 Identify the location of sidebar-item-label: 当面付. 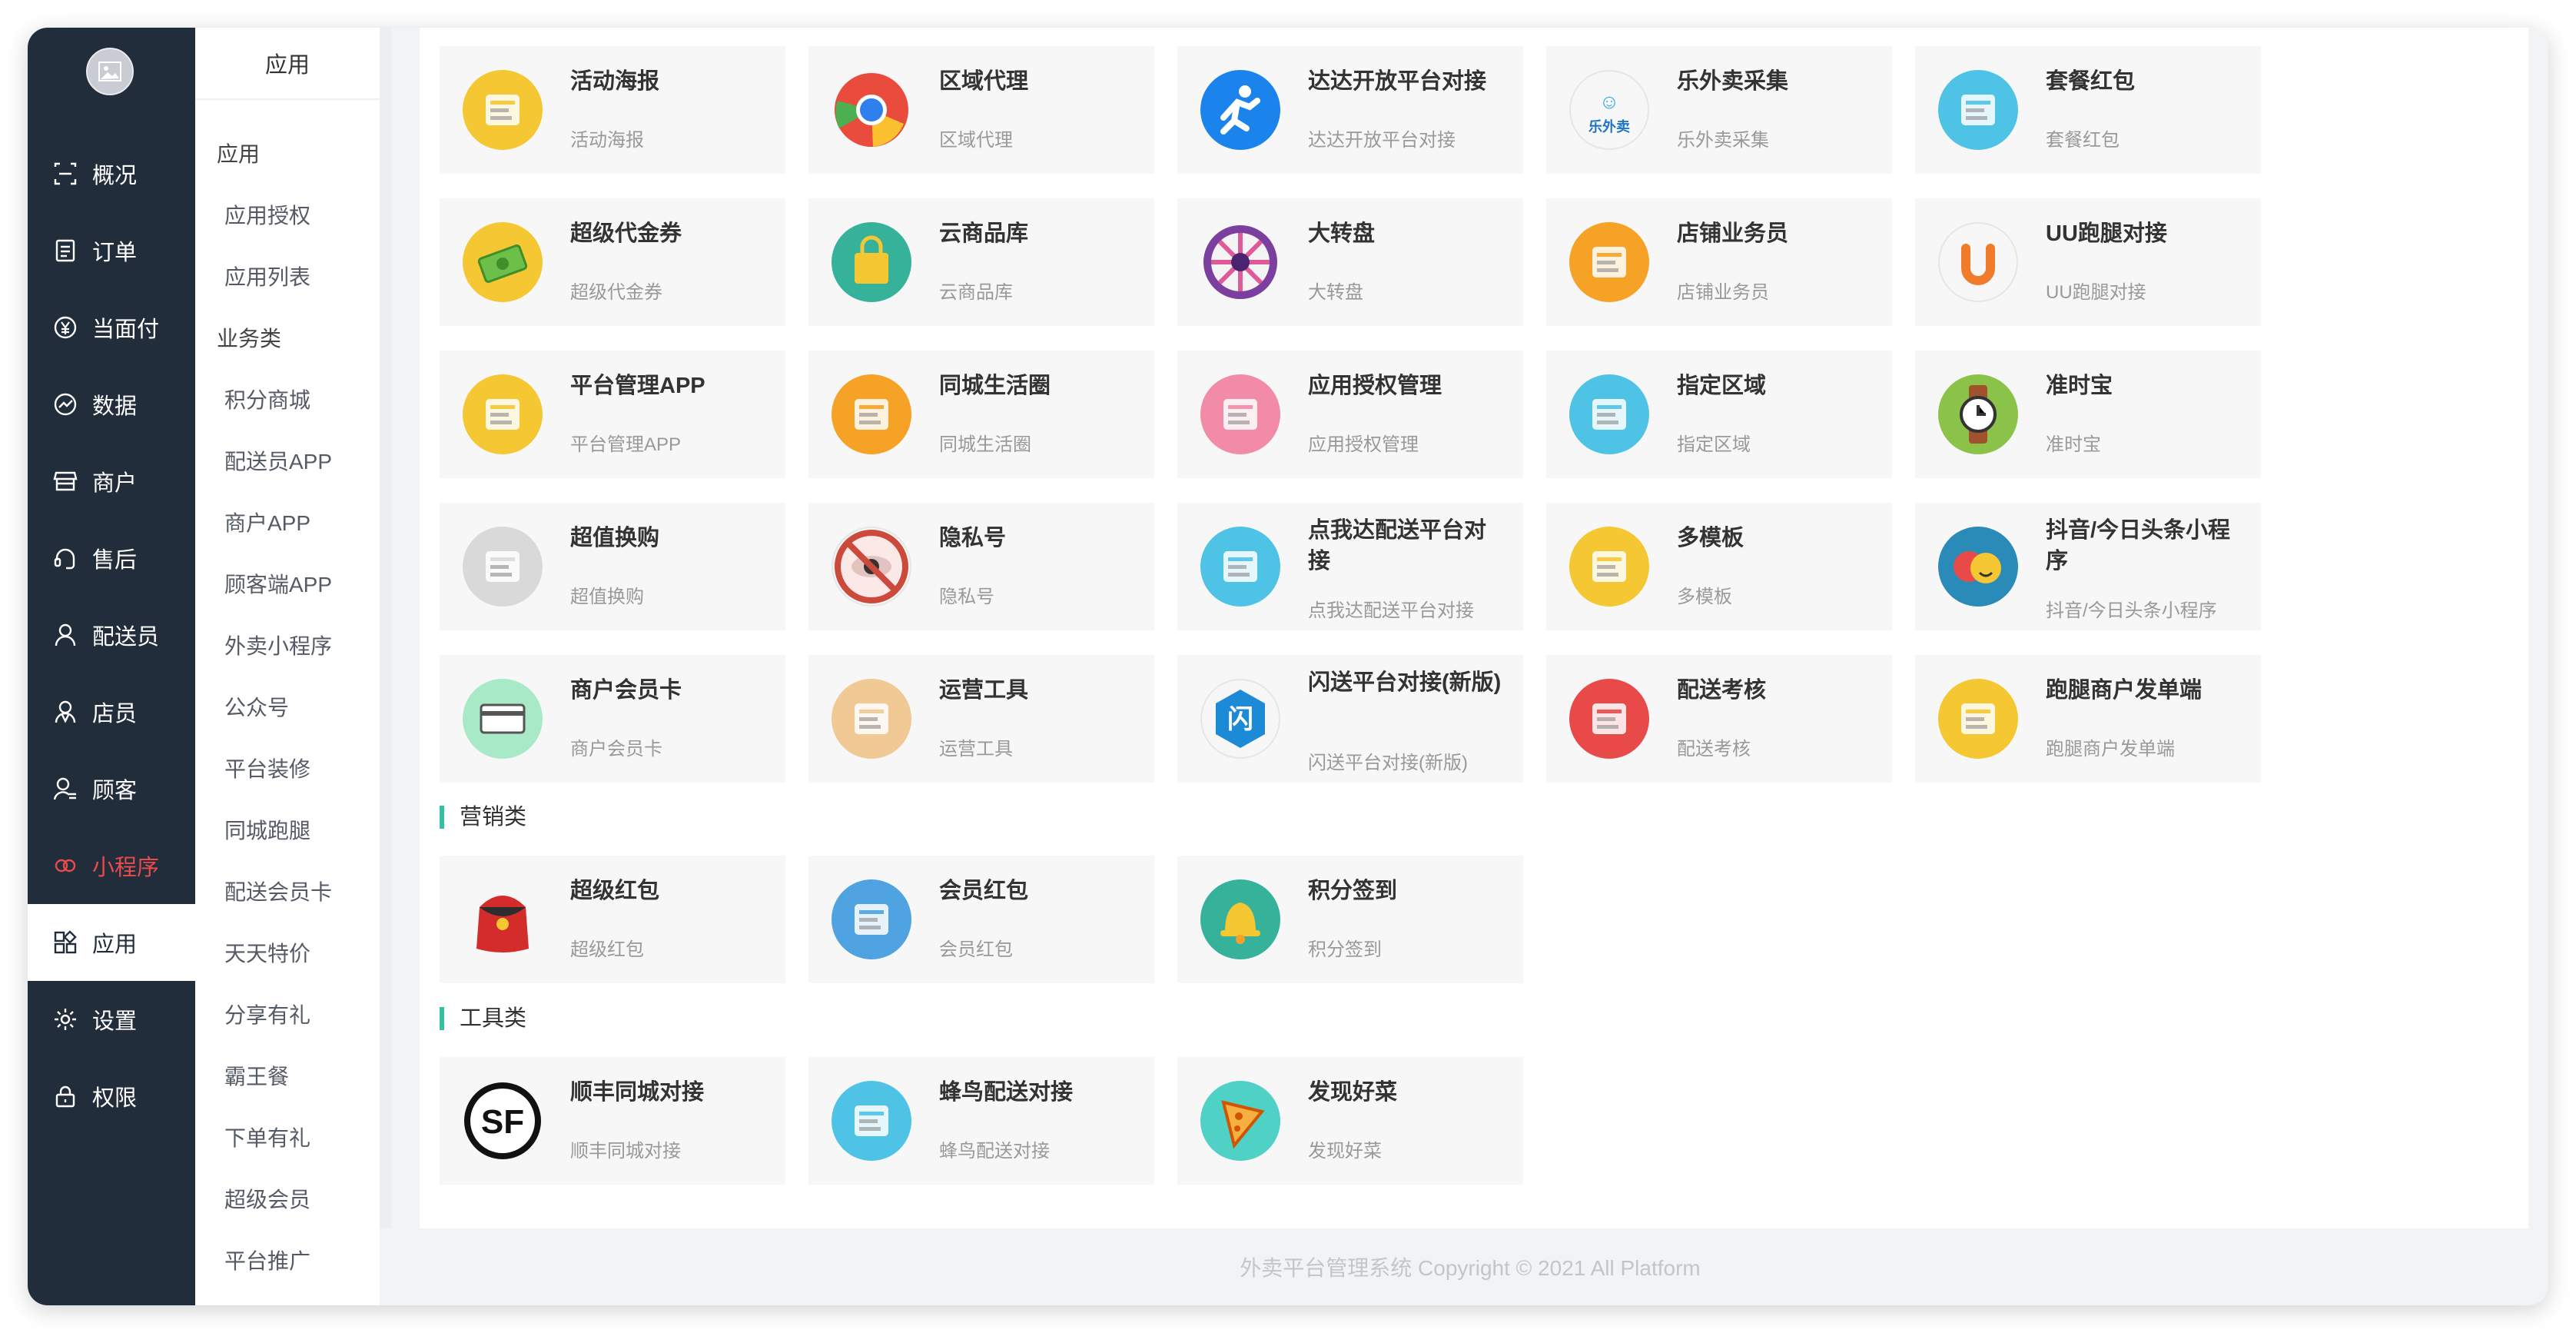
(126, 329).